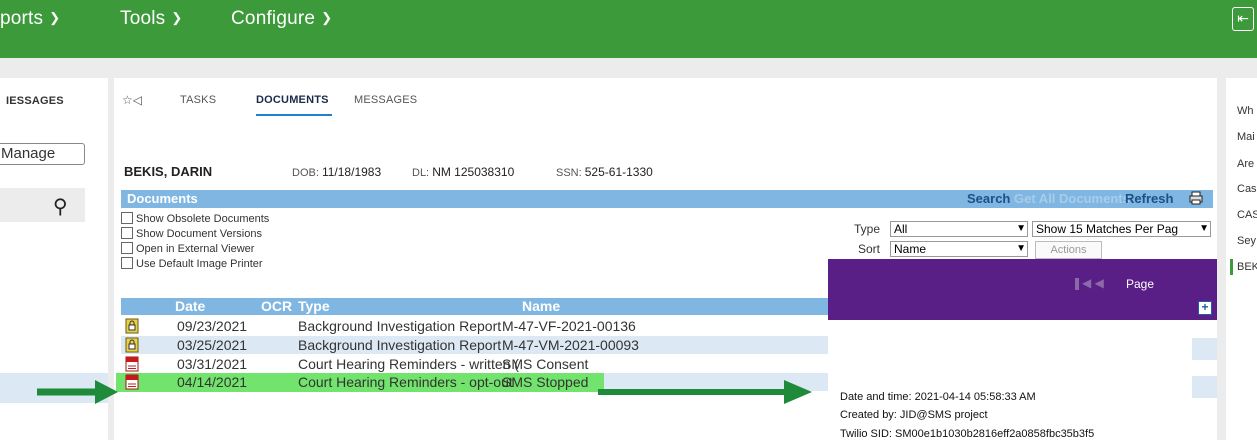  What do you see at coordinates (424, 392) in the screenshot?
I see `annotation-arrows` at bounding box center [424, 392].